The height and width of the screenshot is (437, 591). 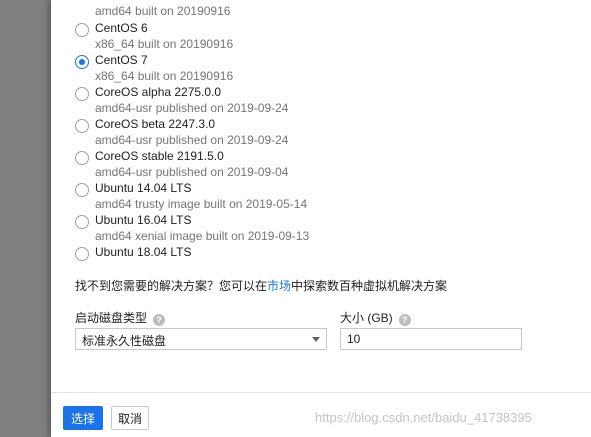 I want to click on os-option-name: Ubuntu 14.04 LTS, so click(x=143, y=188).